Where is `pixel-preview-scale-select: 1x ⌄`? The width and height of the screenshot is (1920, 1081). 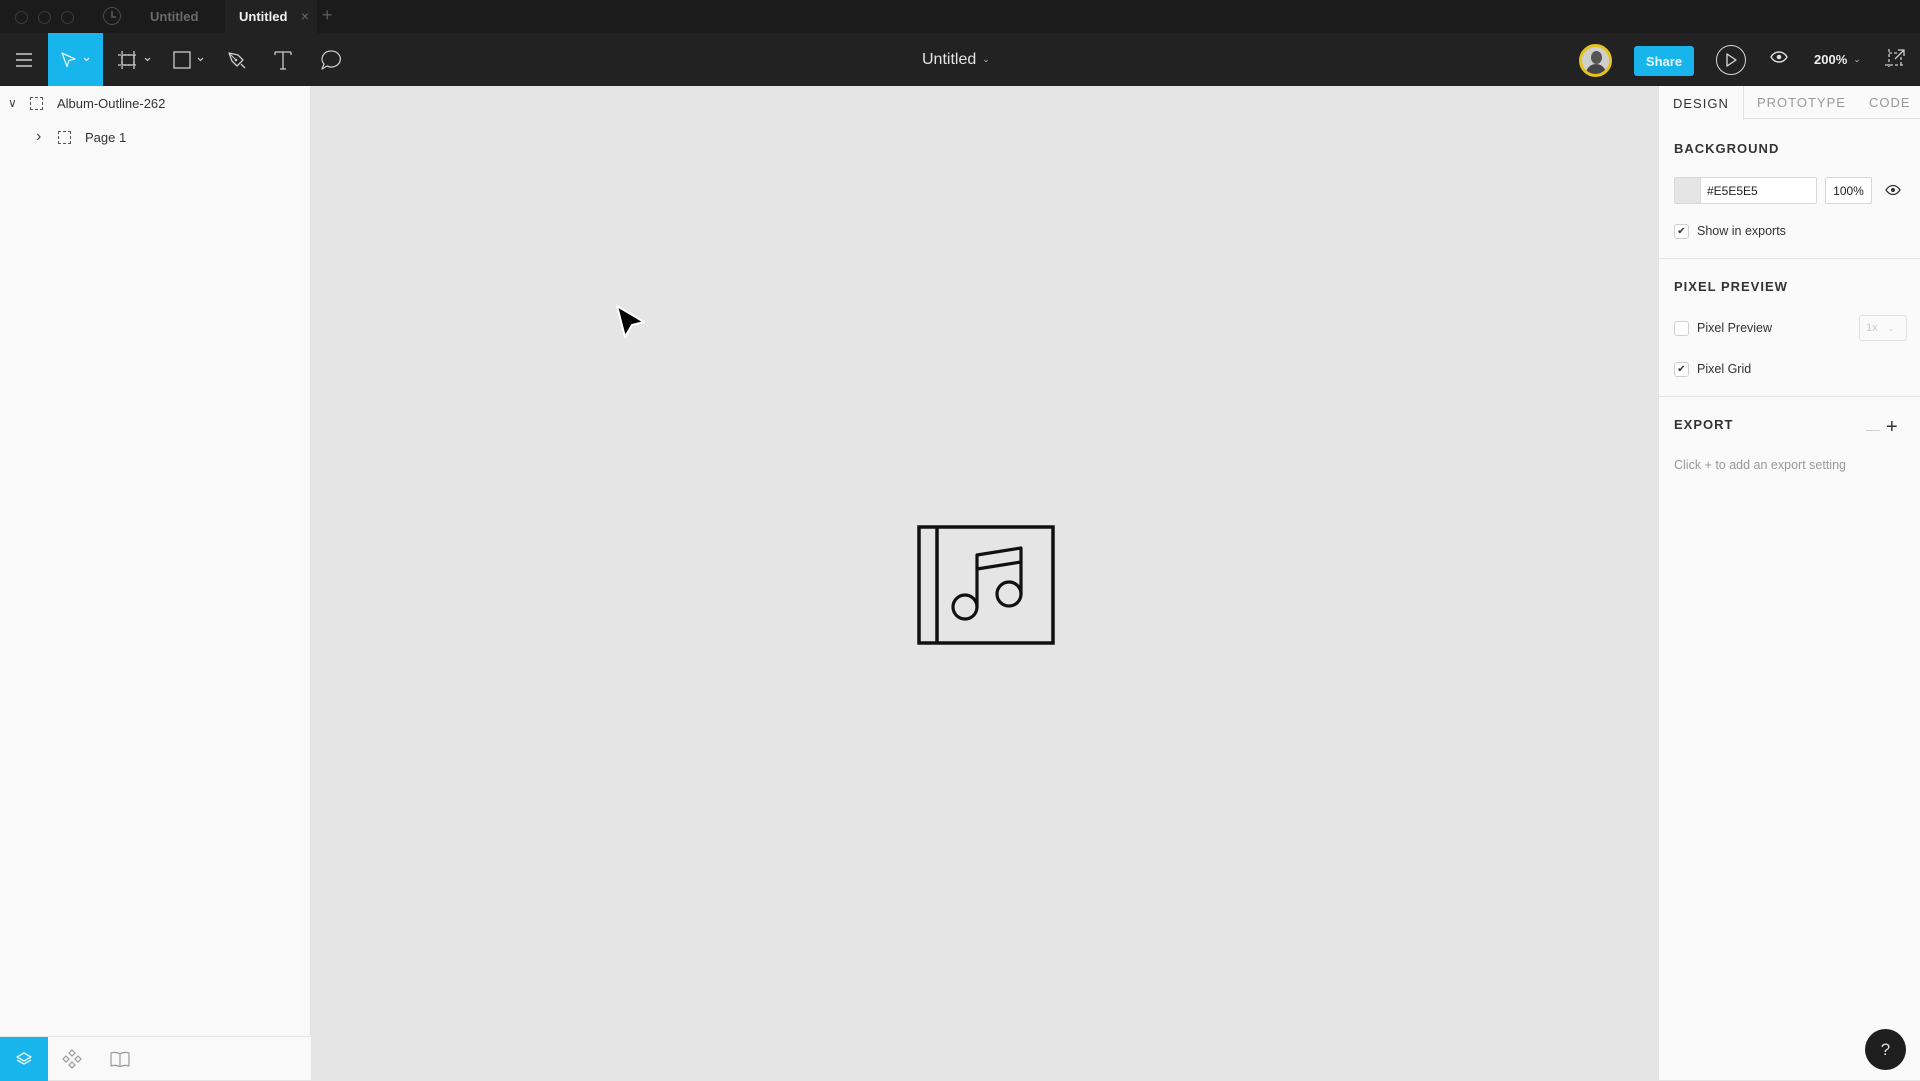 pixel-preview-scale-select: 1x ⌄ is located at coordinates (1883, 328).